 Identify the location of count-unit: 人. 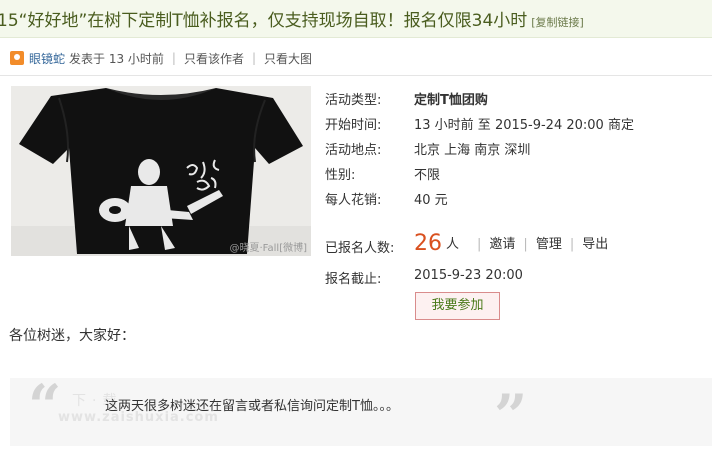
(453, 244).